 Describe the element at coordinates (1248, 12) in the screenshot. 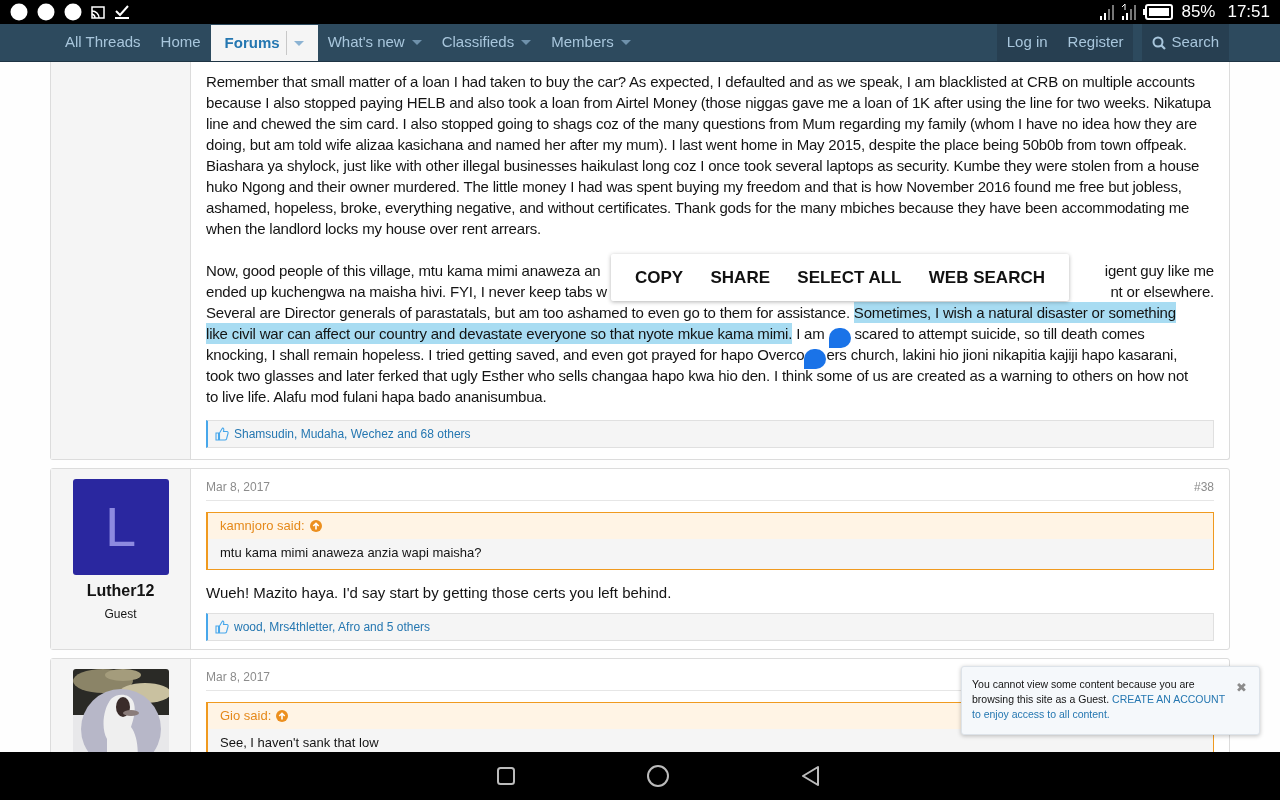

I see `clock: 17:51` at that location.